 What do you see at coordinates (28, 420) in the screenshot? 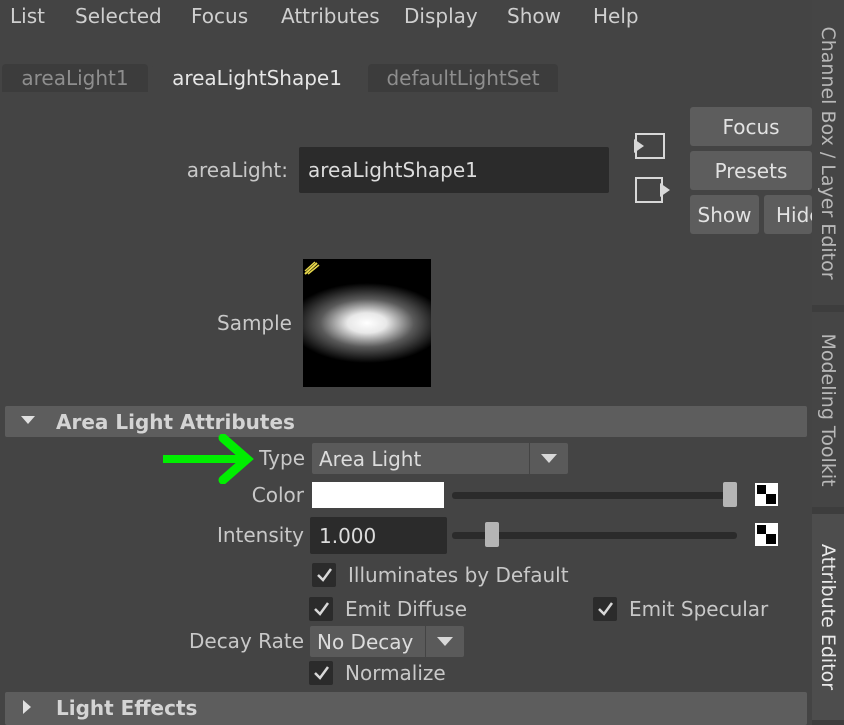
I see `collapse-triangle-icon` at bounding box center [28, 420].